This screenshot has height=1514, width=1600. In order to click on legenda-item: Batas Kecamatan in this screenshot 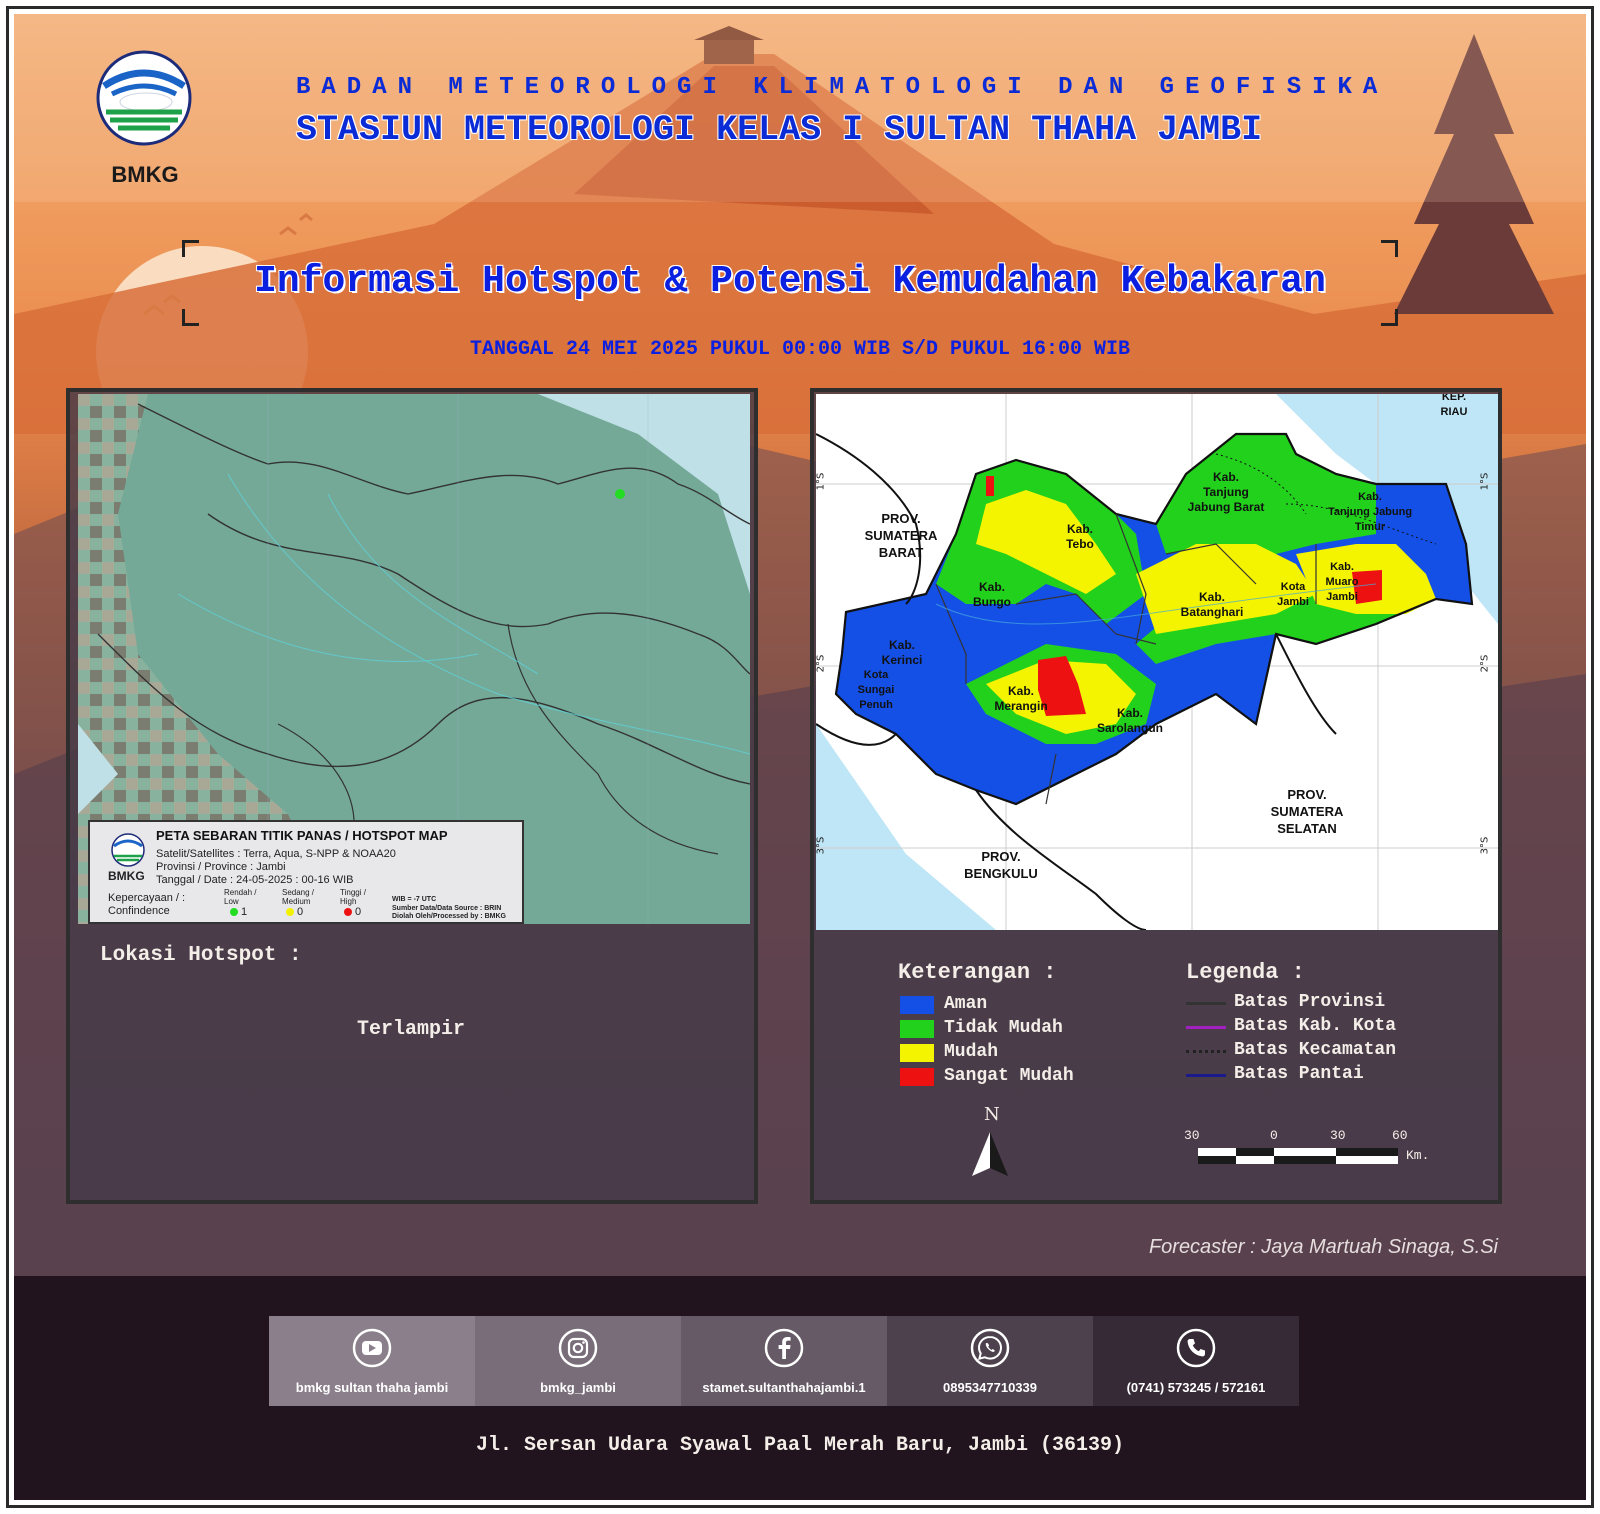, I will do `click(1315, 1050)`.